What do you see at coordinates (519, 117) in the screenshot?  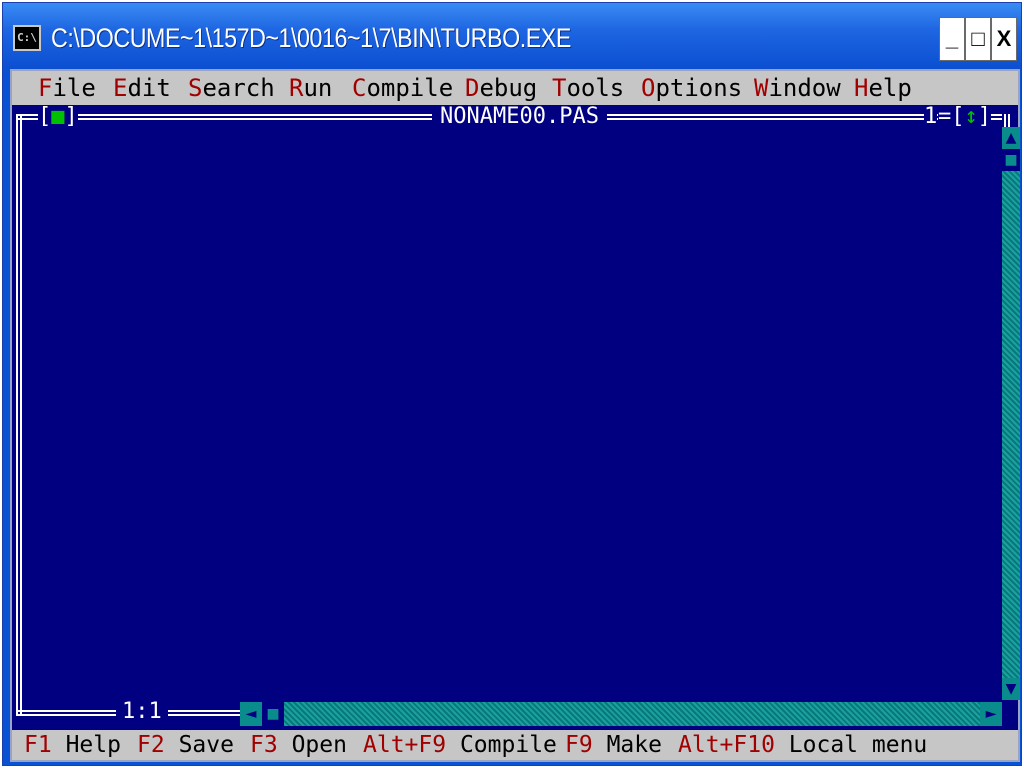 I see `editor-filename: NONAME00.PAS` at bounding box center [519, 117].